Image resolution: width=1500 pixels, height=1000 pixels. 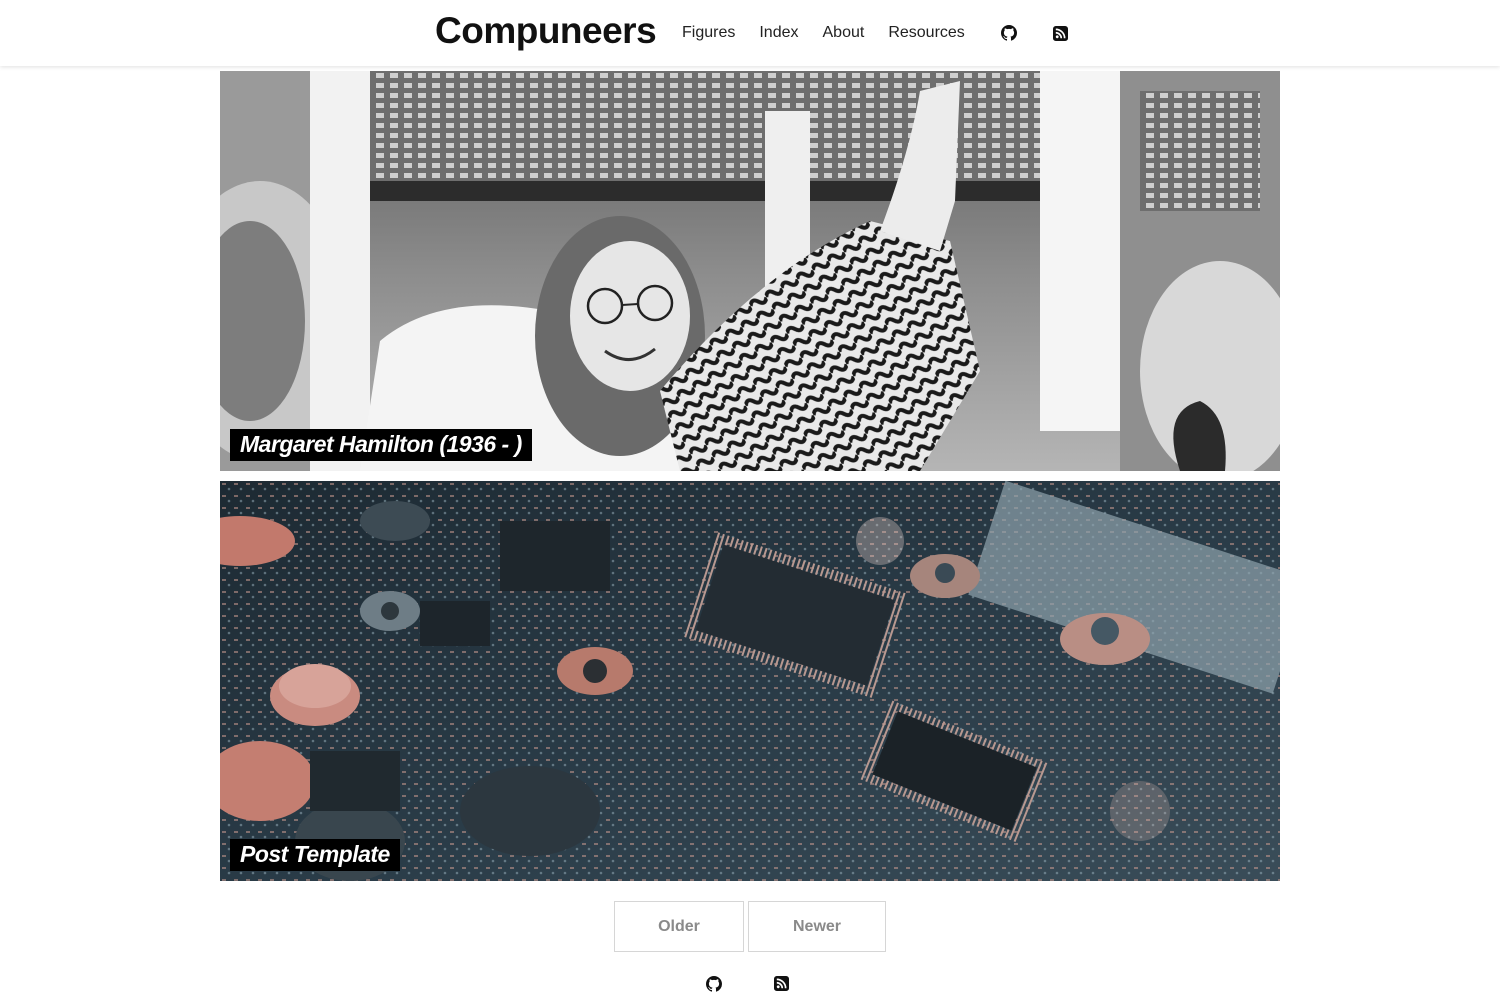 What do you see at coordinates (926, 33) in the screenshot?
I see `nav-item-resources: Resources` at bounding box center [926, 33].